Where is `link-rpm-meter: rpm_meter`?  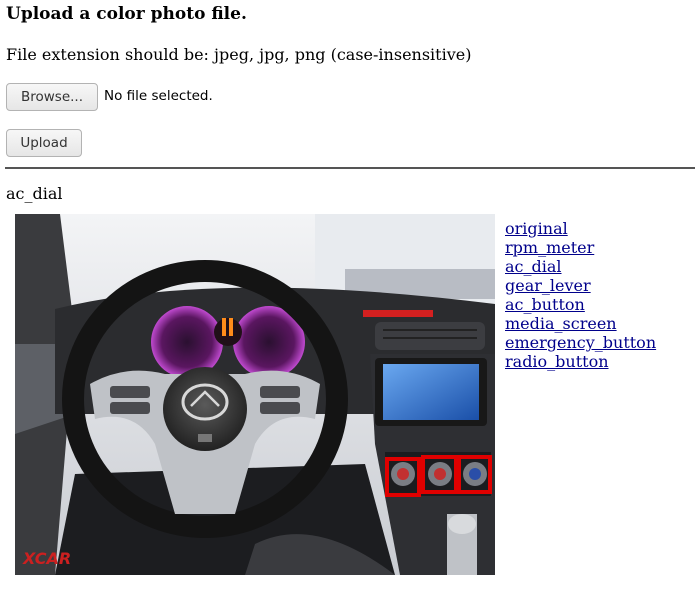
link-rpm-meter: rpm_meter is located at coordinates (580, 247).